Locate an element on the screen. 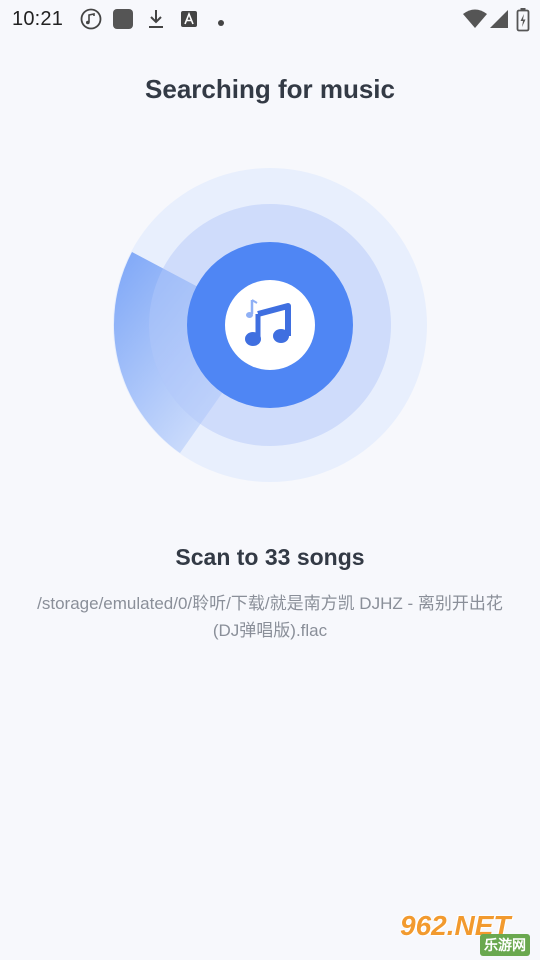 The width and height of the screenshot is (540, 960). status-time: 10:21 is located at coordinates (38, 19).